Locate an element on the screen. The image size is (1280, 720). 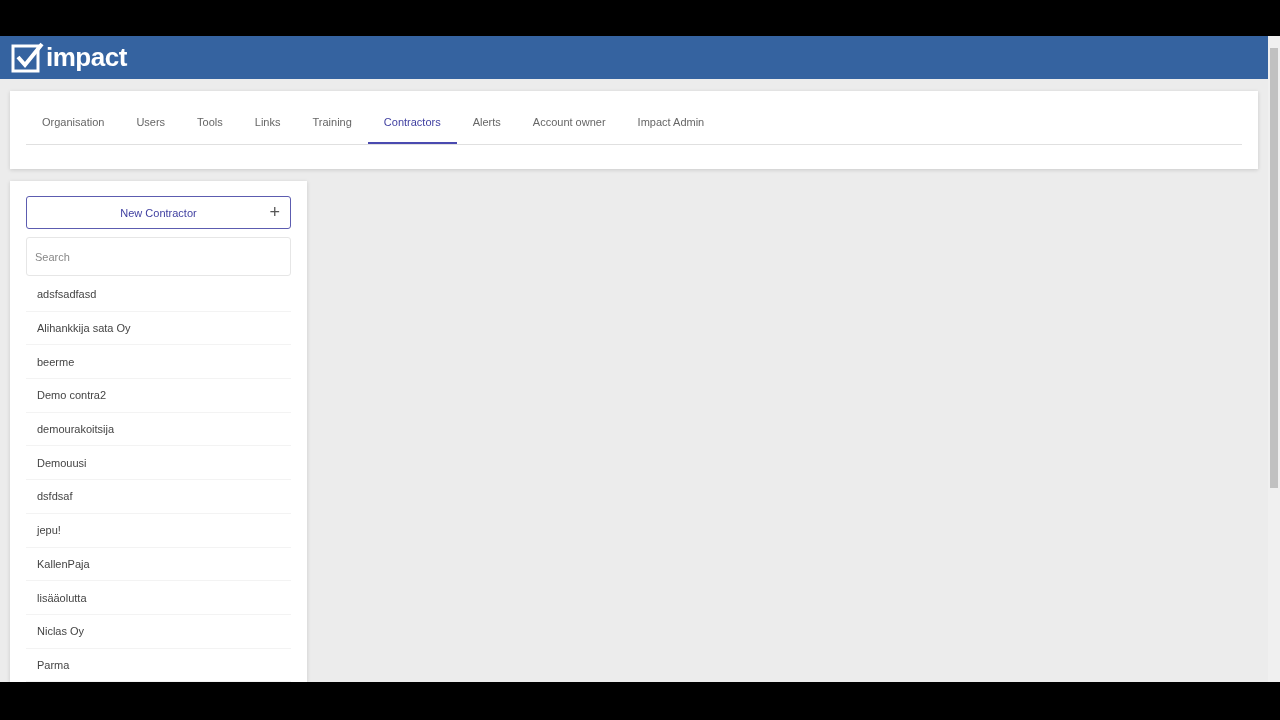
new-contractor-button: New Contractor + is located at coordinates (158, 212).